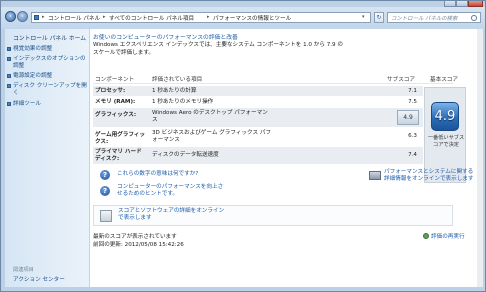 The height and width of the screenshot is (292, 486). I want to click on rerun-assessment-link: 評価の再実行, so click(448, 236).